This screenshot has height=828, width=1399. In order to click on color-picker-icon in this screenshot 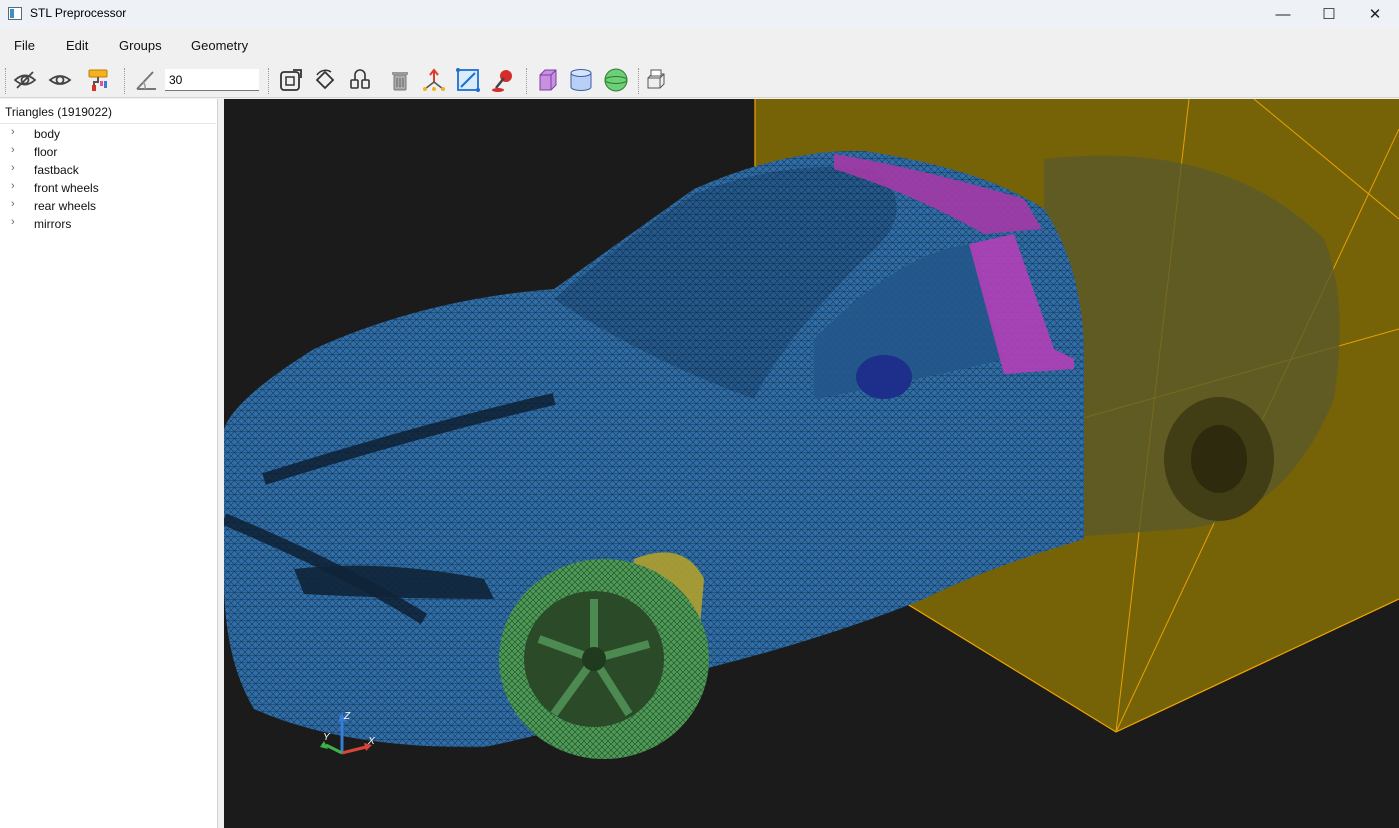, I will do `click(503, 80)`.